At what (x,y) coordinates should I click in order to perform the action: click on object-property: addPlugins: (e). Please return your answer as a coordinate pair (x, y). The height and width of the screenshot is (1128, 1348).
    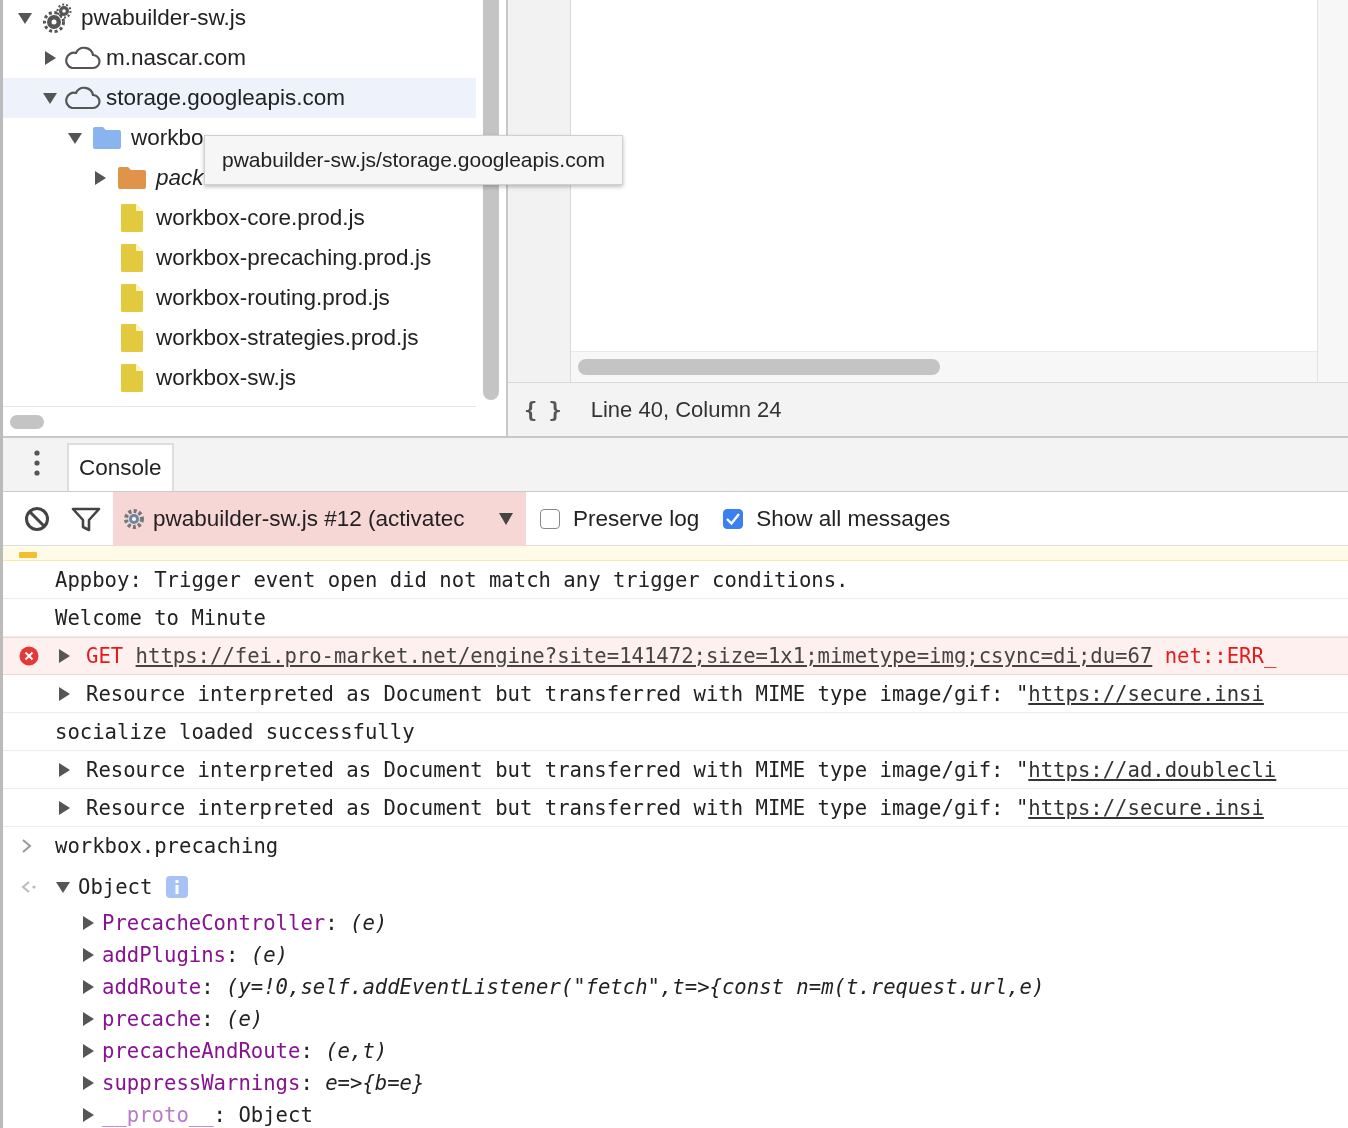
    Looking at the image, I should click on (195, 955).